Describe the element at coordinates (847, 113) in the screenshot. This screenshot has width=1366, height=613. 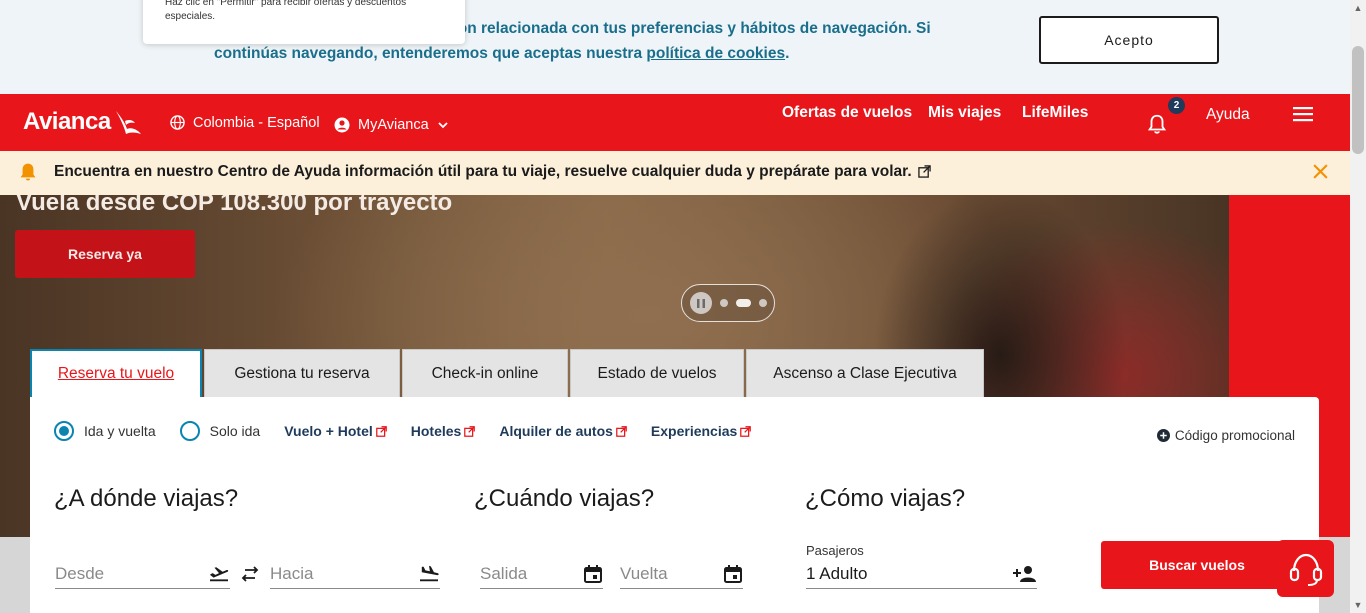
I see `nav-ofertas: Ofertas de vuelos` at that location.